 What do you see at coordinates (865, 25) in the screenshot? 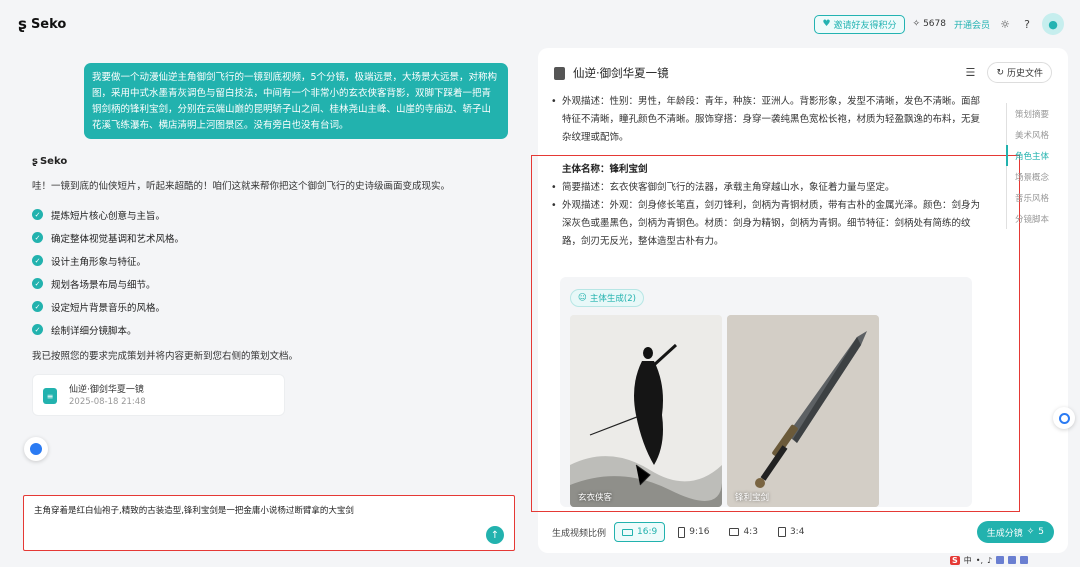
I see `invite-label: 邀请好友得积分` at bounding box center [865, 25].